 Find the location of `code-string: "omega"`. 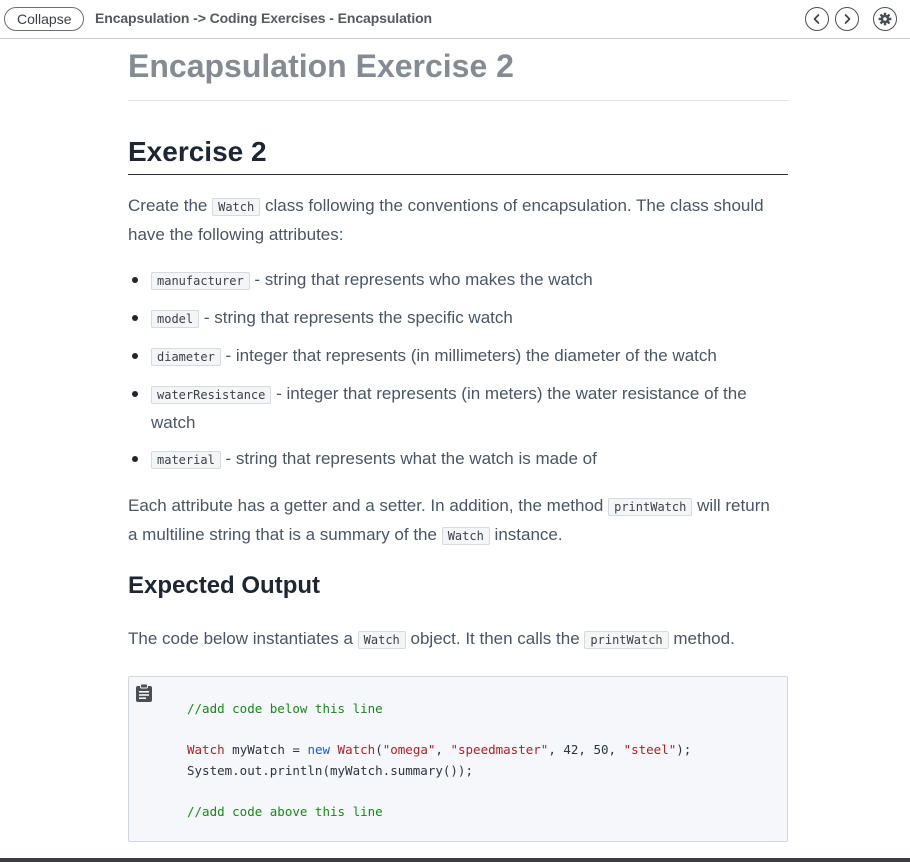

code-string: "omega" is located at coordinates (409, 749).